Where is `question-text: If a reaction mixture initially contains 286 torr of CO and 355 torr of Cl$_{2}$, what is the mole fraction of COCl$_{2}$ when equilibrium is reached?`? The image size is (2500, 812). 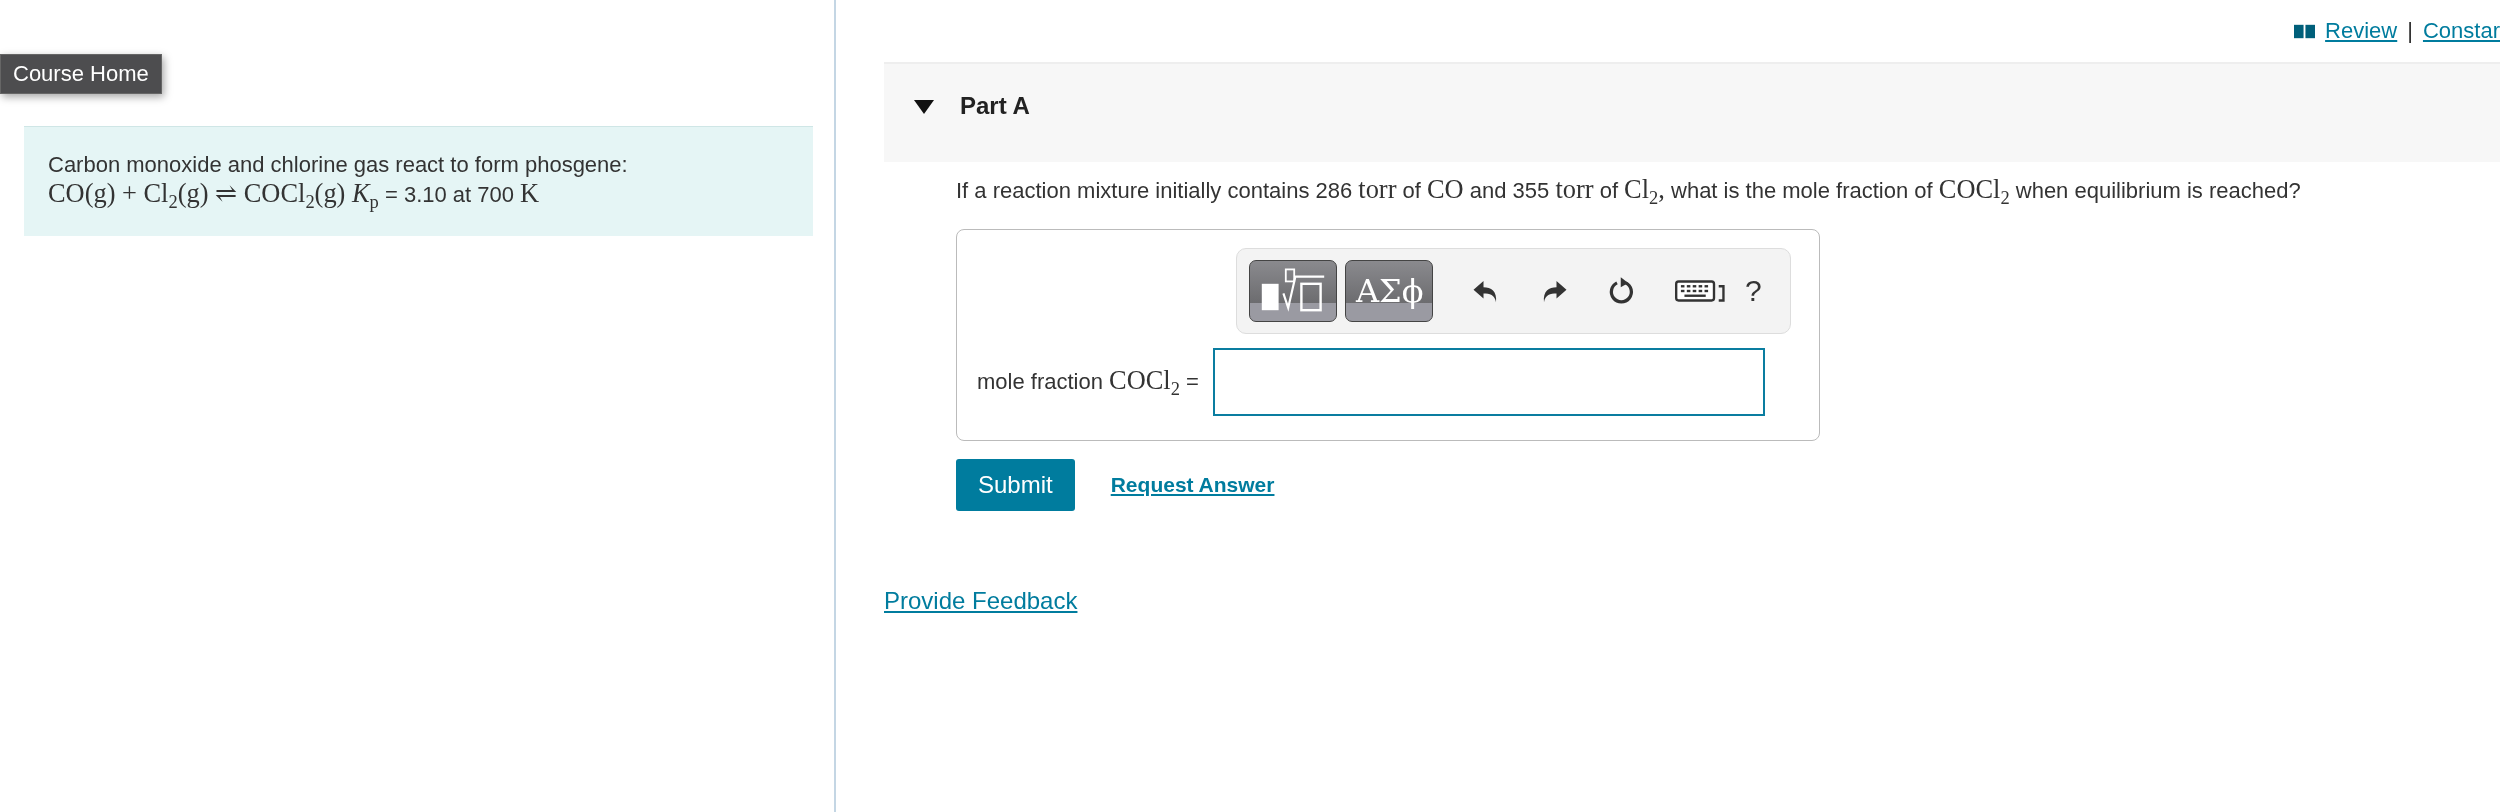 question-text: If a reaction mixture initially contains 286 torr of CO and 355 torr of Cl$_{2}$, what is the mole fraction of COCl$_{2}$ when equilibrium is reached? is located at coordinates (1629, 192).